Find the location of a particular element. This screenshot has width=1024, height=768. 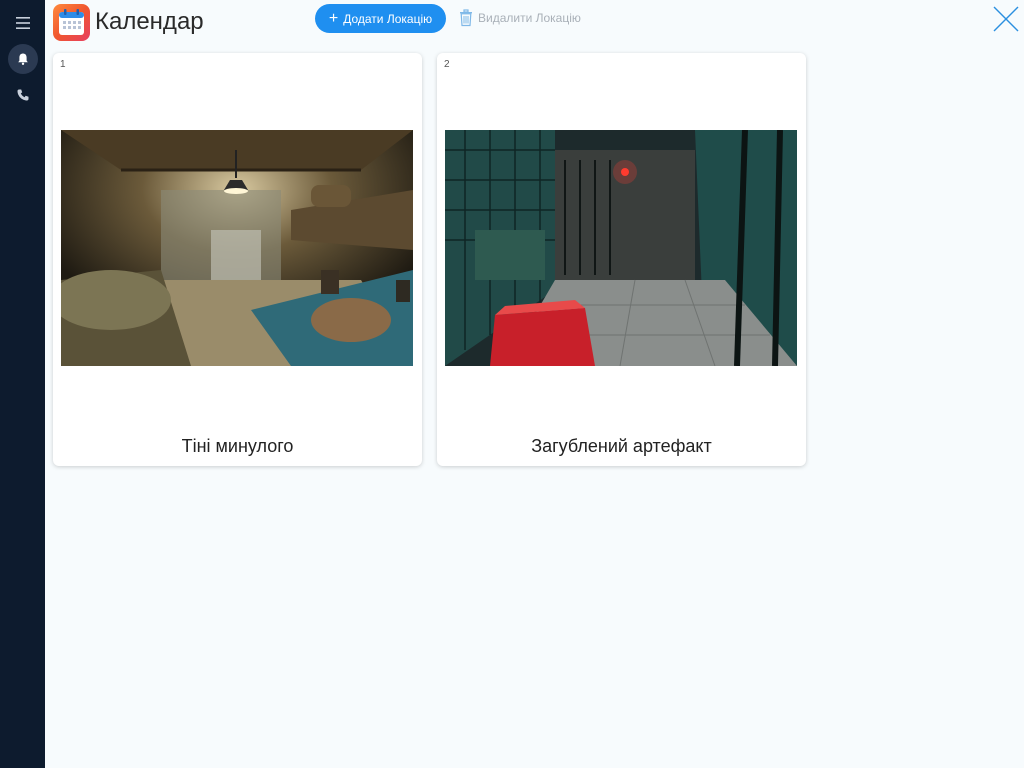

trash-icon is located at coordinates (466, 18).